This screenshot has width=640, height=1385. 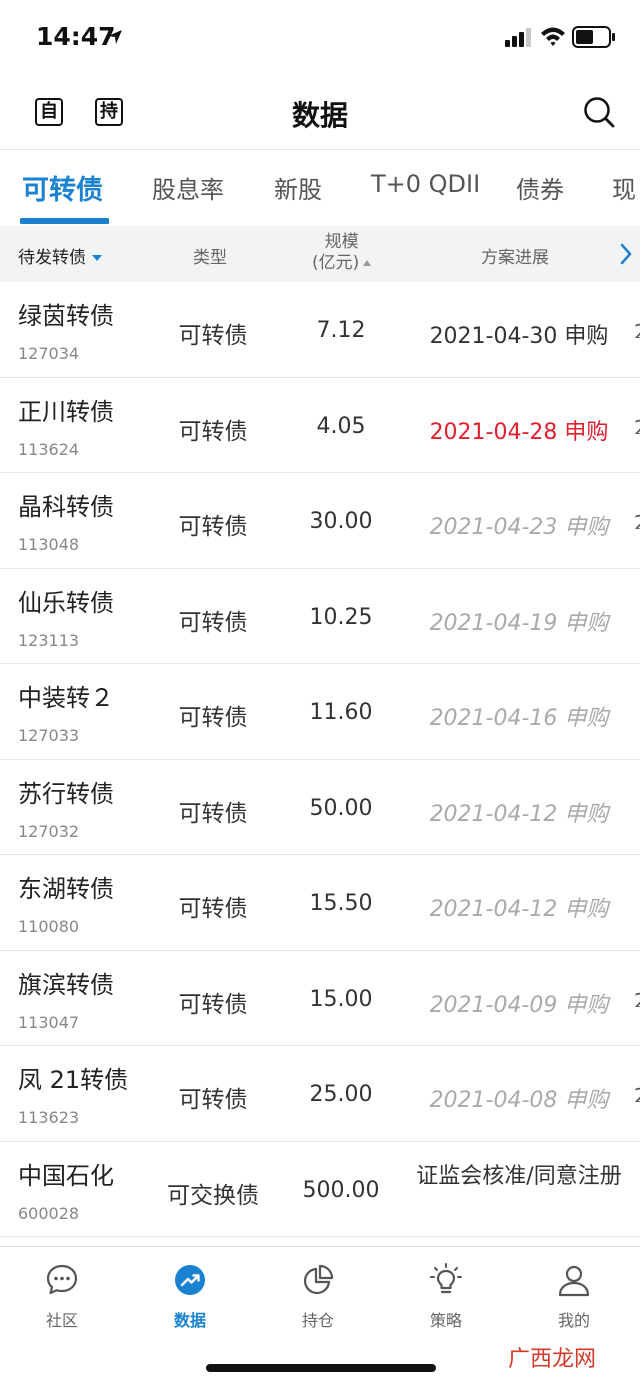 What do you see at coordinates (62, 187) in the screenshot?
I see `tab-convertible-bond: 可转债` at bounding box center [62, 187].